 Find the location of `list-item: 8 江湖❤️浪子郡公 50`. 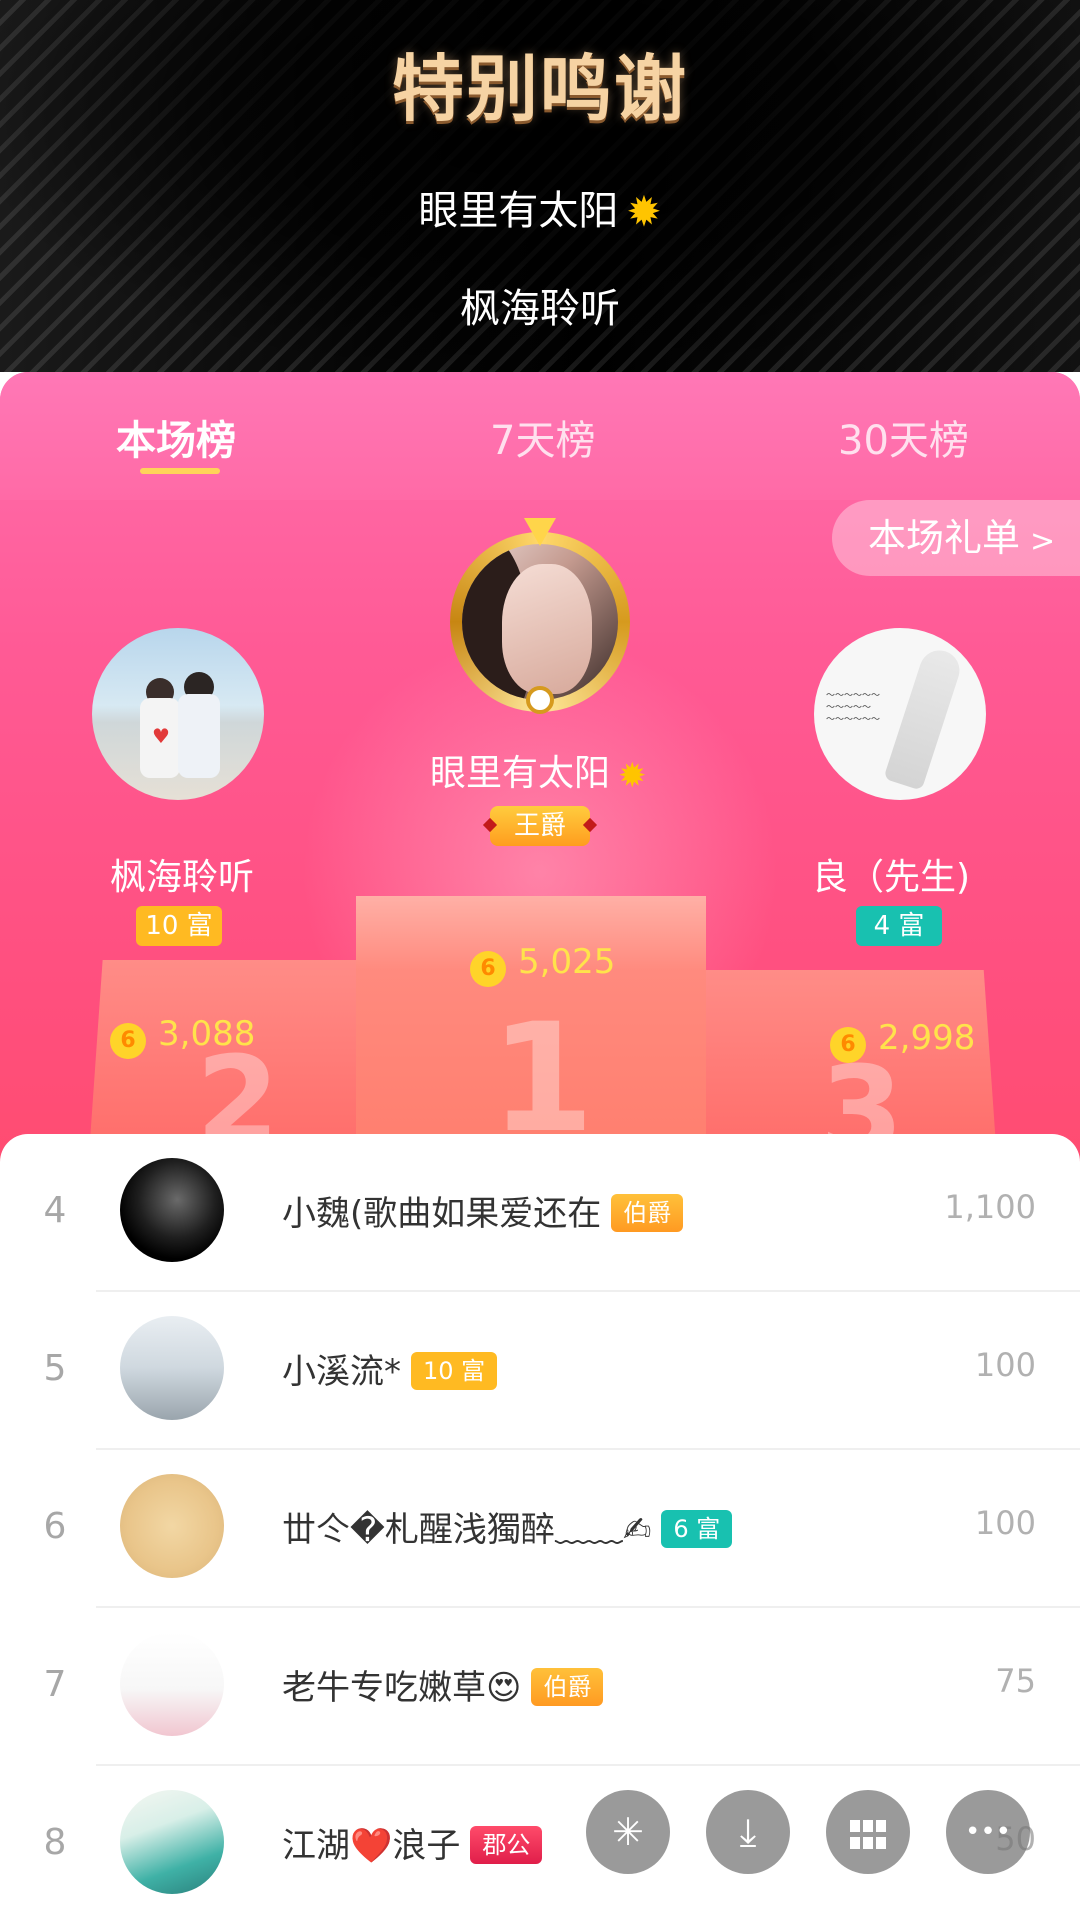

list-item: 8 江湖❤️浪子郡公 50 is located at coordinates (540, 1845).